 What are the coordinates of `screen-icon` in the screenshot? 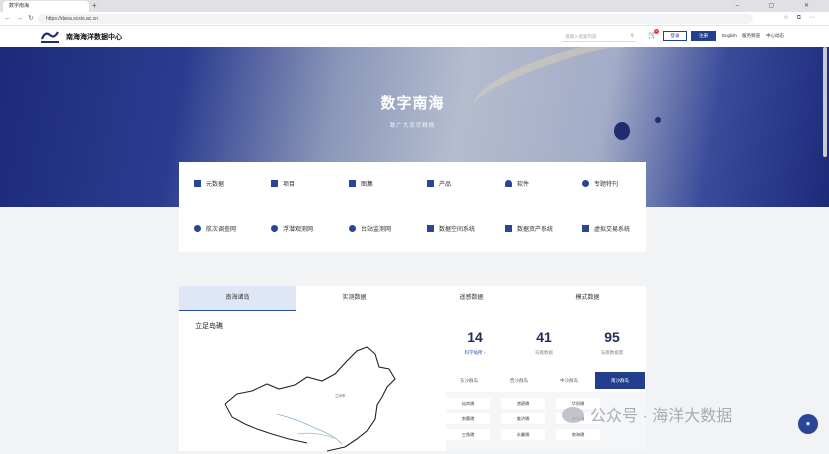 It's located at (585, 228).